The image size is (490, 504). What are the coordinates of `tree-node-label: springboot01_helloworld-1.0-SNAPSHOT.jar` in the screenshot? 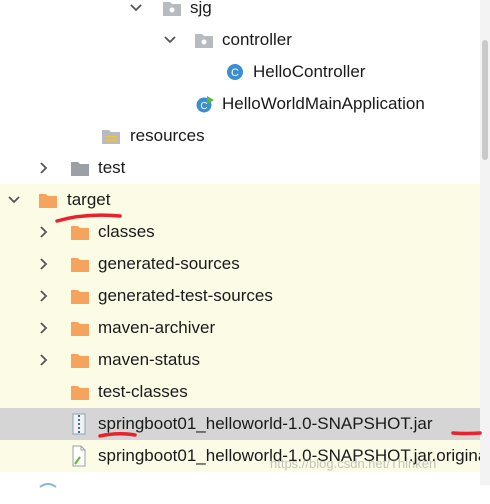 It's located at (265, 423).